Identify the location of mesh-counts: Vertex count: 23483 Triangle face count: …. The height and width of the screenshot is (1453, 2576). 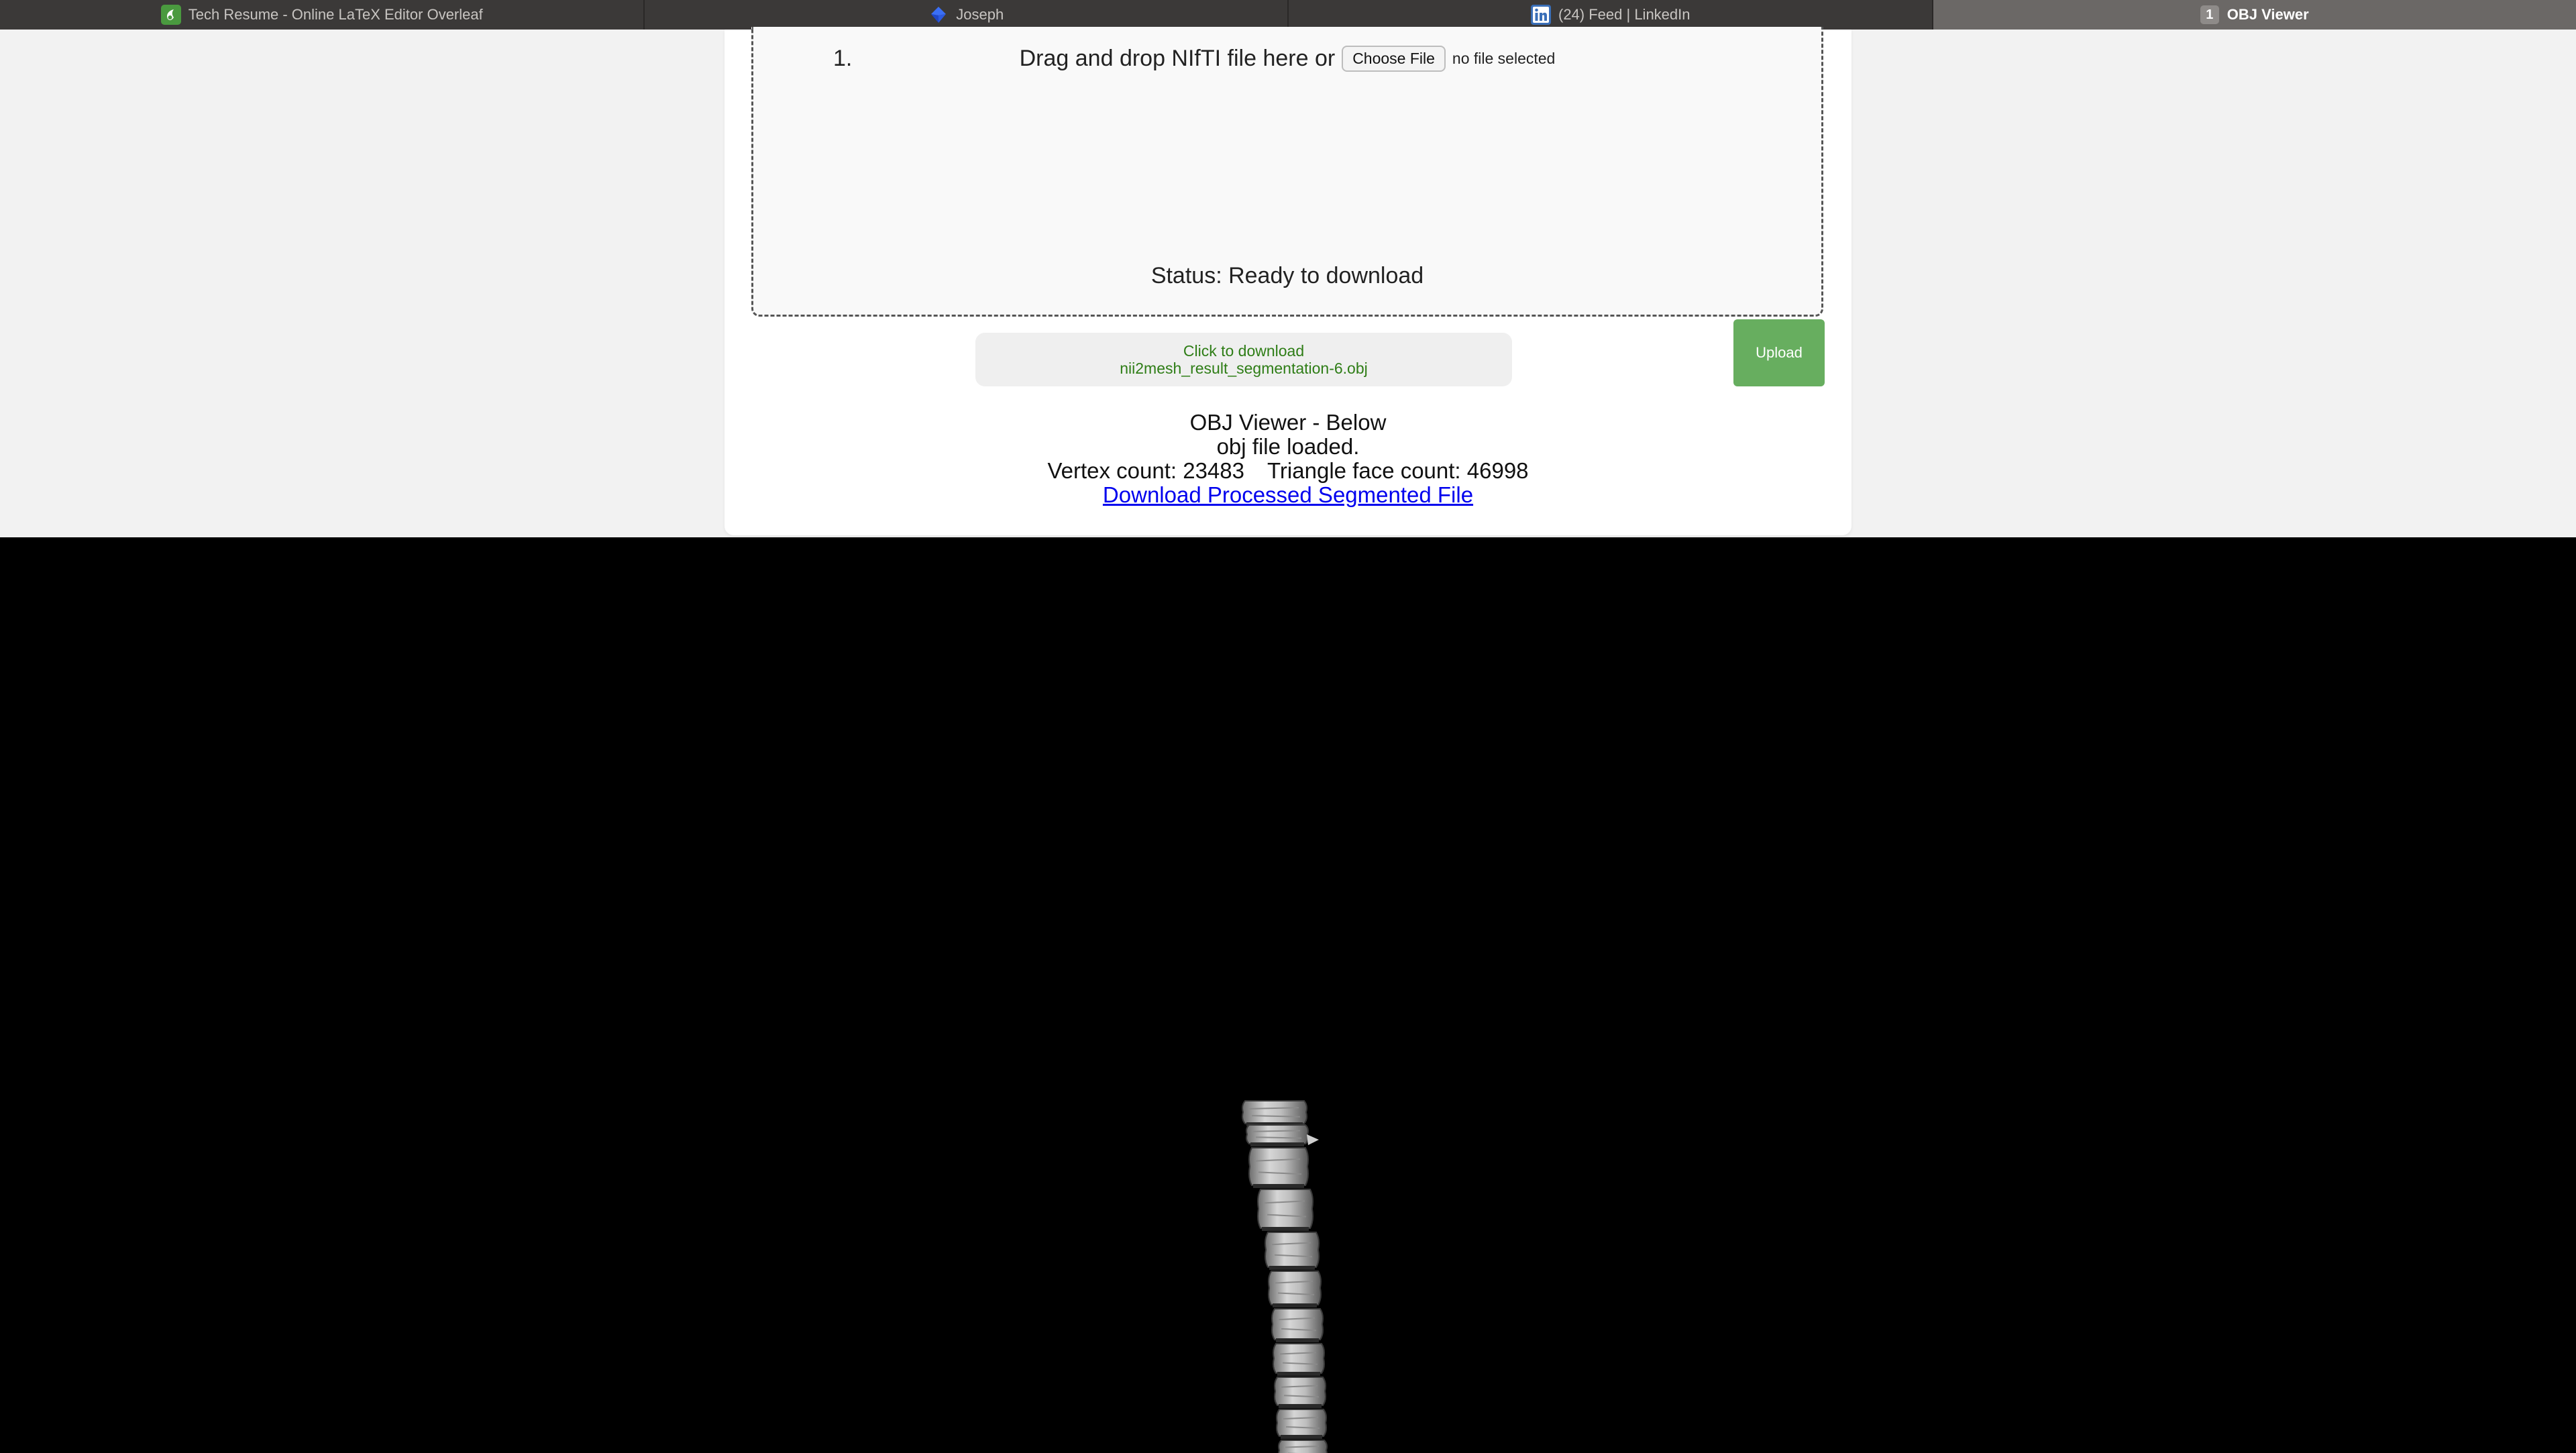
(1287, 471).